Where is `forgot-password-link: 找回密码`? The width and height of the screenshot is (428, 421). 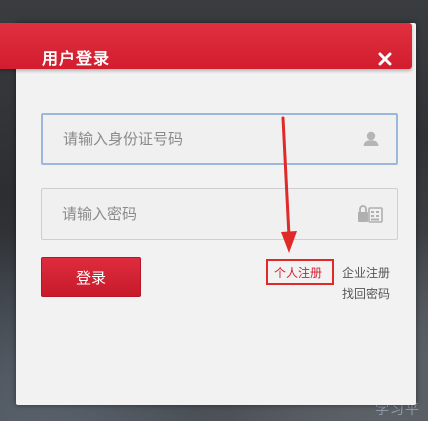
forgot-password-link: 找回密码 is located at coordinates (366, 293).